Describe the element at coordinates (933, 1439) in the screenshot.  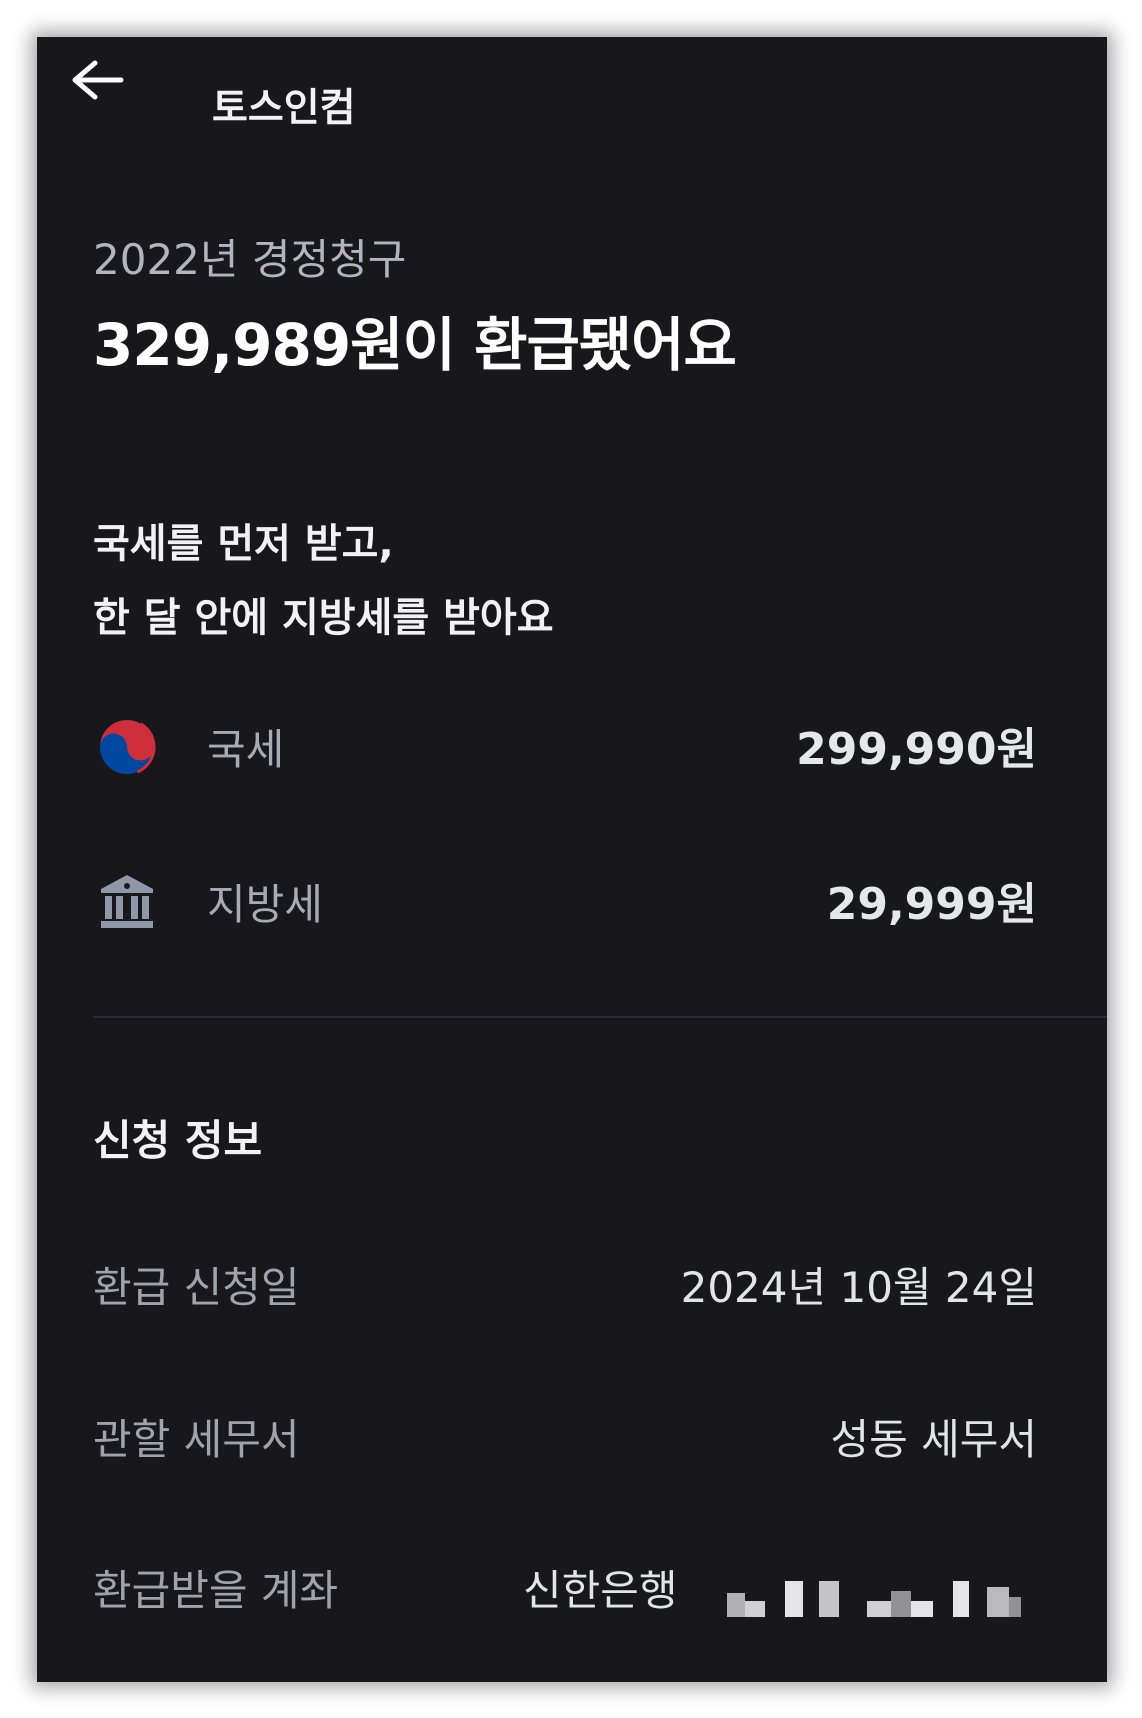
I see `tax-office-value: 성동 세무서` at that location.